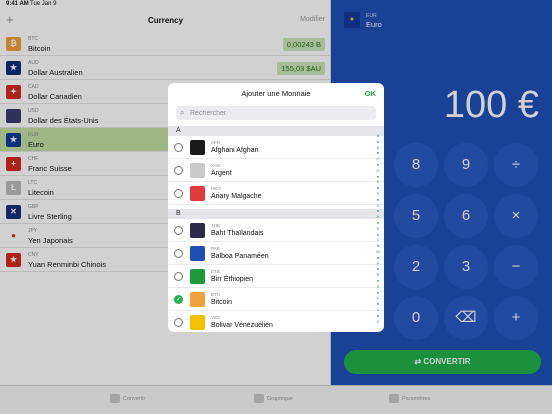 The image size is (552, 414). What do you see at coordinates (276, 253) in the screenshot?
I see `currency-option-row: PAB Balboa Panaméen` at bounding box center [276, 253].